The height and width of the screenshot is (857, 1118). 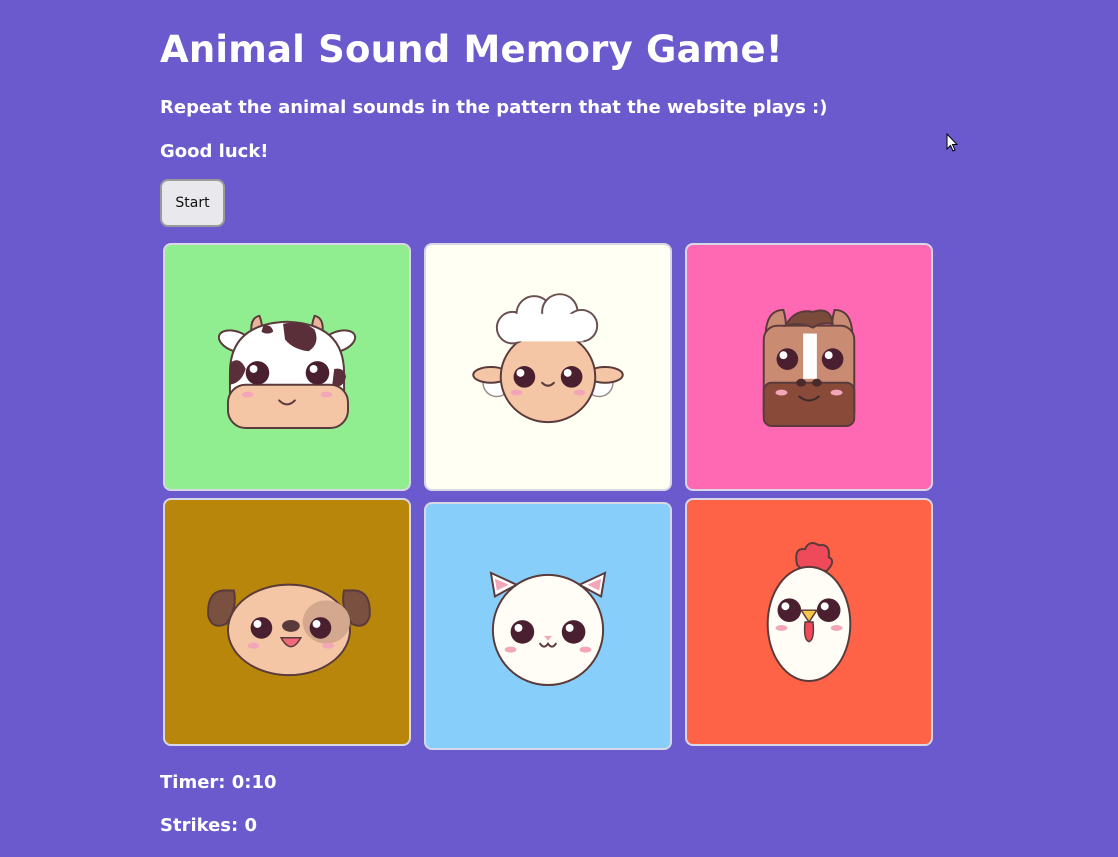 I want to click on cat-icon, so click(x=548, y=629).